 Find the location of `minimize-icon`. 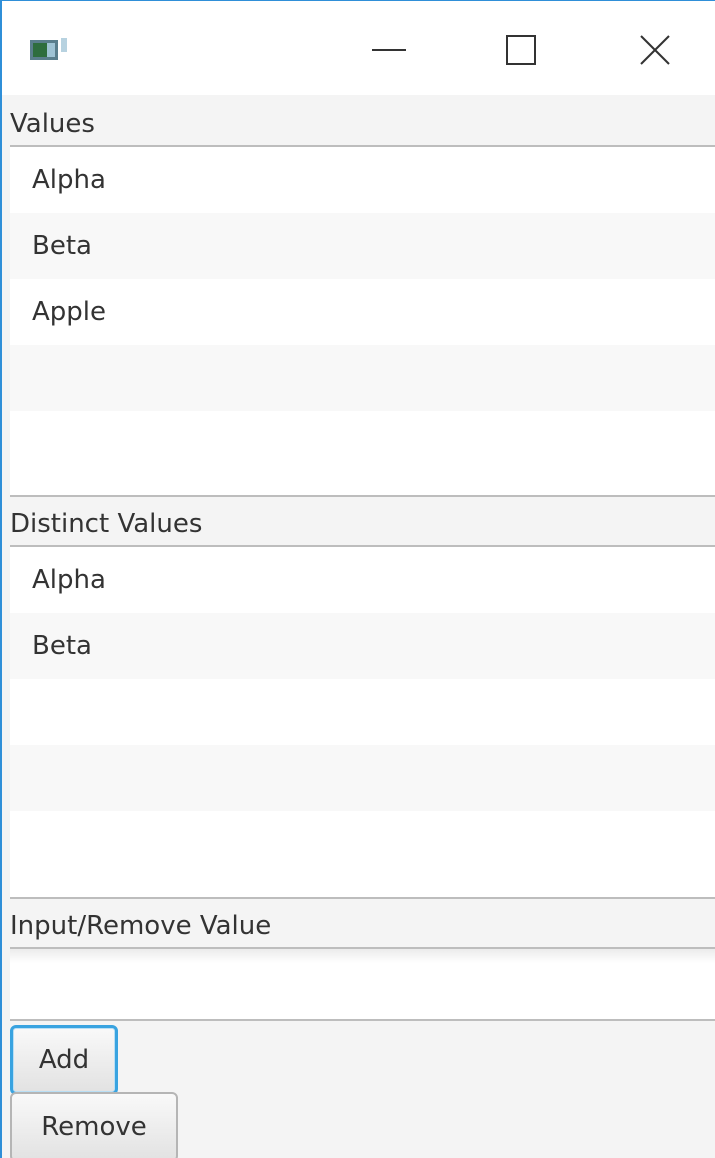

minimize-icon is located at coordinates (389, 50).